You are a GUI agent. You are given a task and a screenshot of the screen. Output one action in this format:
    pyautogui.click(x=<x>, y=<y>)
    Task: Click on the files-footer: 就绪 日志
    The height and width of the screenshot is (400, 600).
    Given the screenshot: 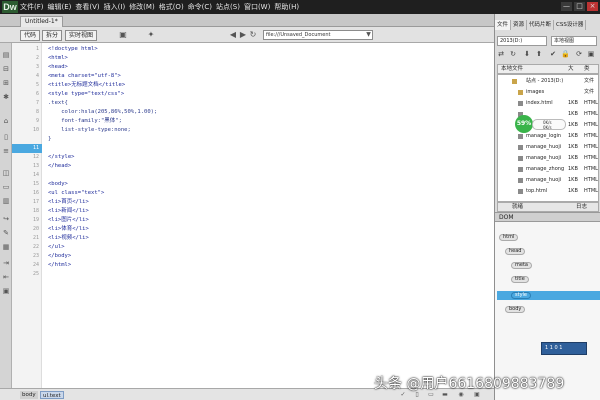 What is the action you would take?
    pyautogui.click(x=548, y=207)
    